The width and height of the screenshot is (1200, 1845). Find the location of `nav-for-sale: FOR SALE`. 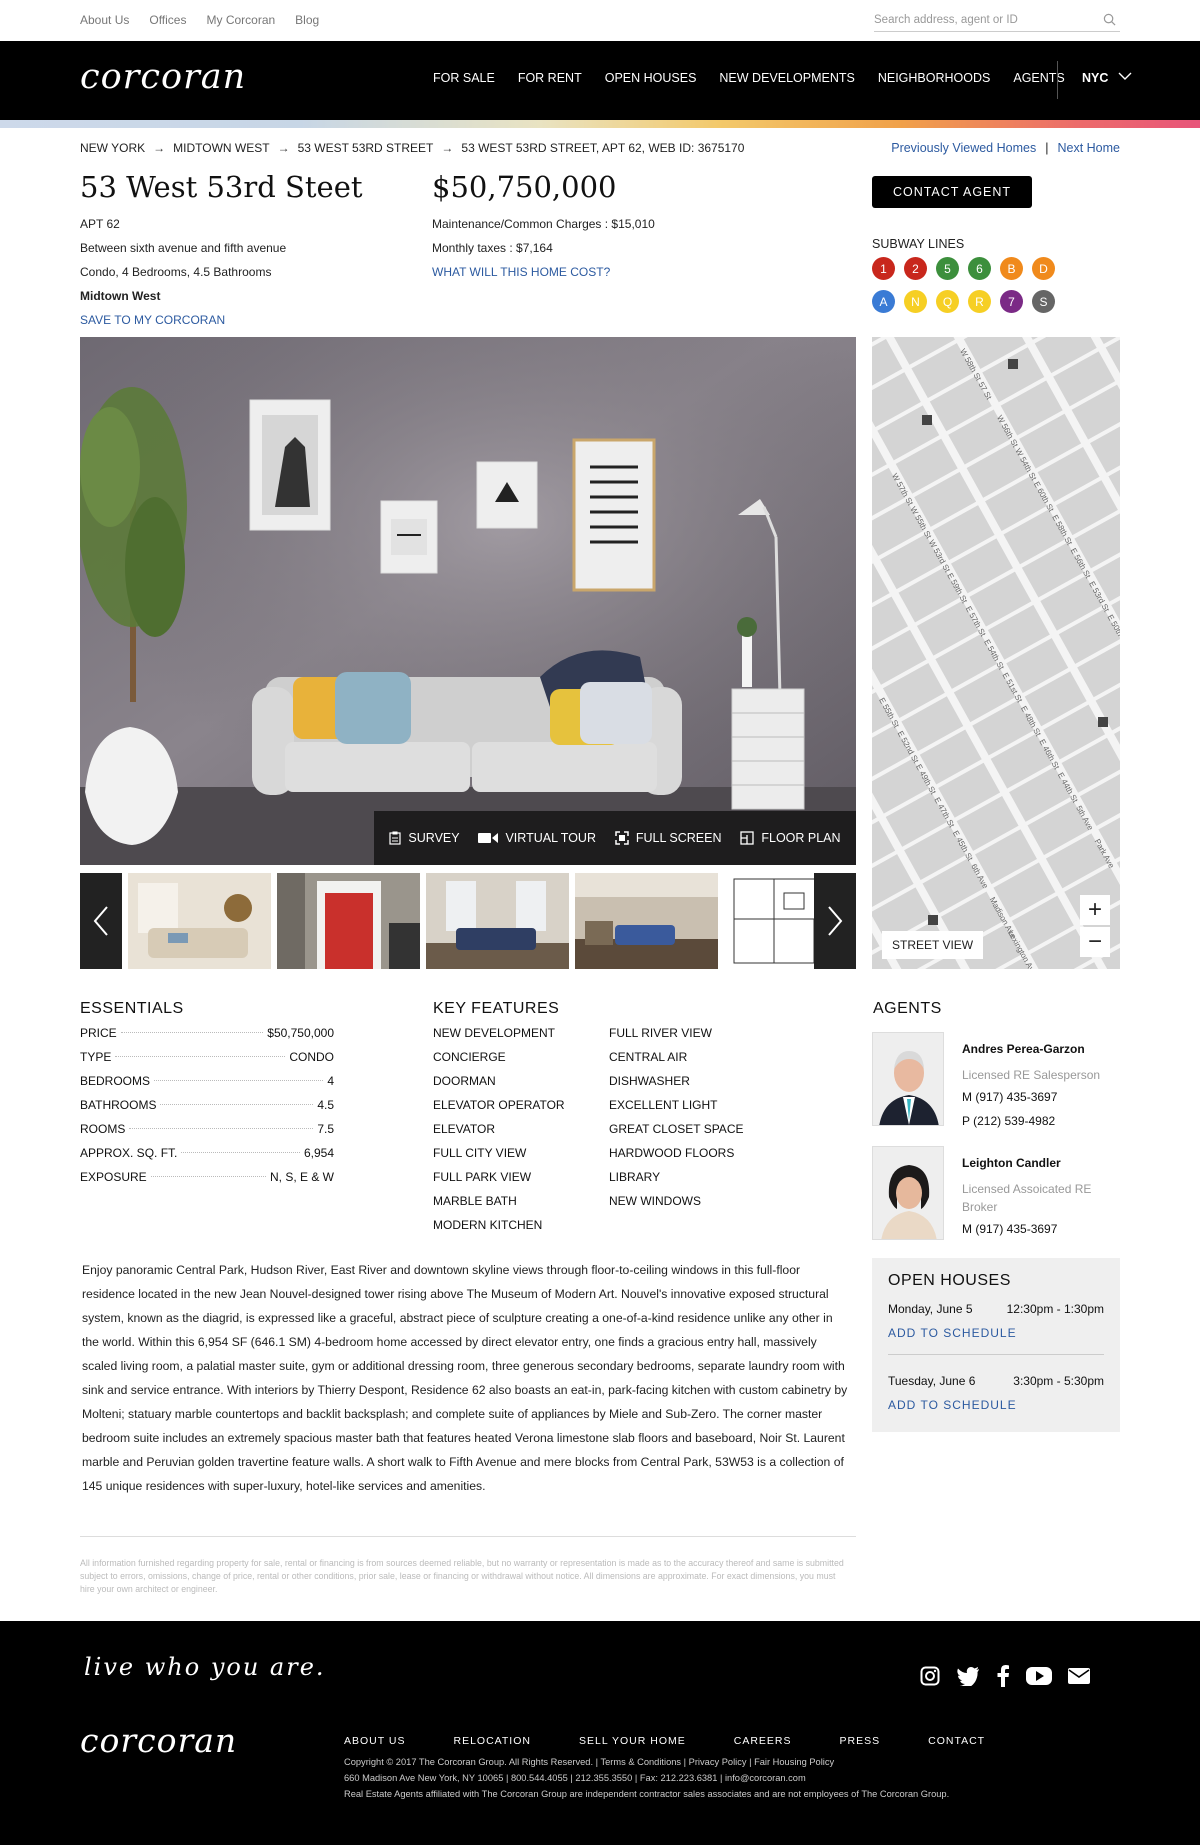

nav-for-sale: FOR SALE is located at coordinates (464, 78).